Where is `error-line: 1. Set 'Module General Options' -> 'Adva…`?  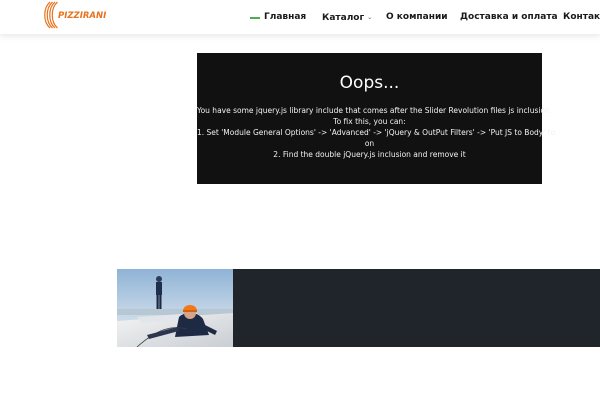
error-line: 1. Set 'Module General Options' -> 'Adva… is located at coordinates (376, 132).